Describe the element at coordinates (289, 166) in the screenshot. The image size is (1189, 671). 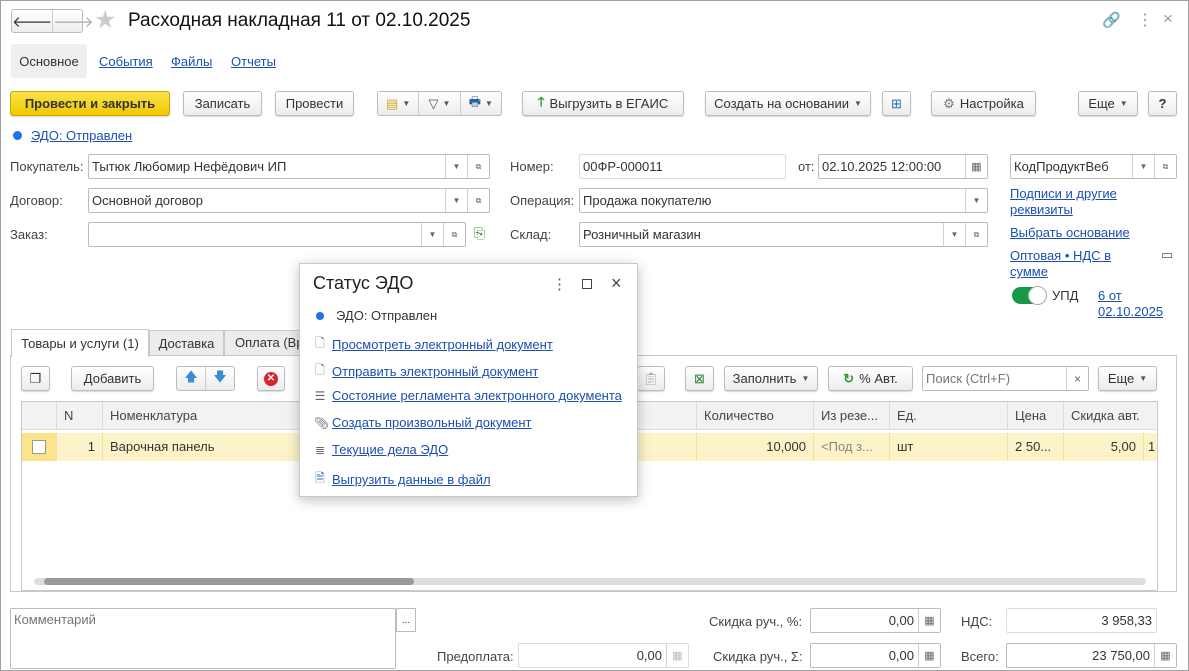
I see `buyer-field: Тытюк Любомир Нефёдович ИП ▼ ⧉` at that location.